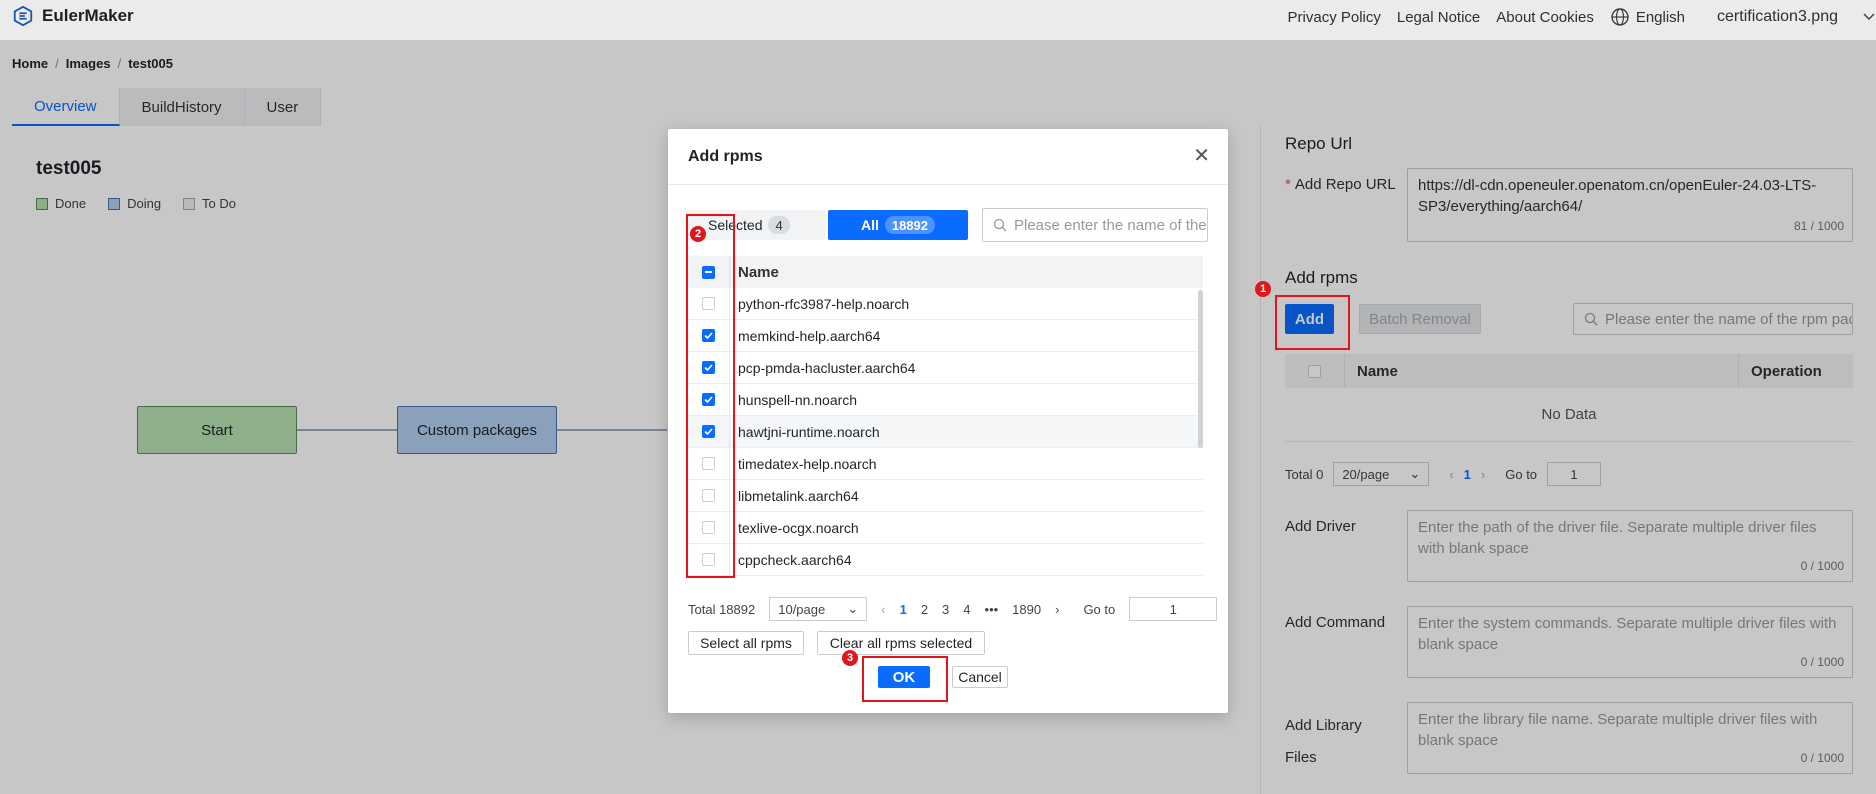 The image size is (1876, 794). I want to click on page-ellipsis: •••, so click(992, 609).